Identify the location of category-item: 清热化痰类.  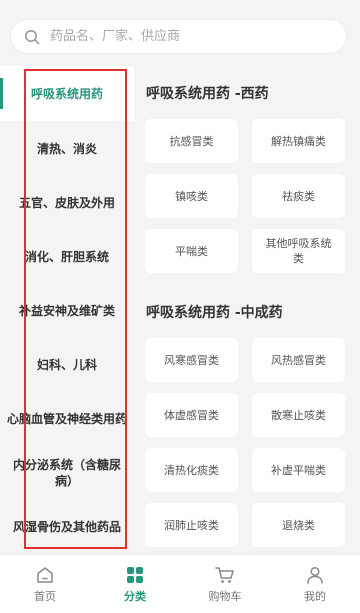
(191, 470).